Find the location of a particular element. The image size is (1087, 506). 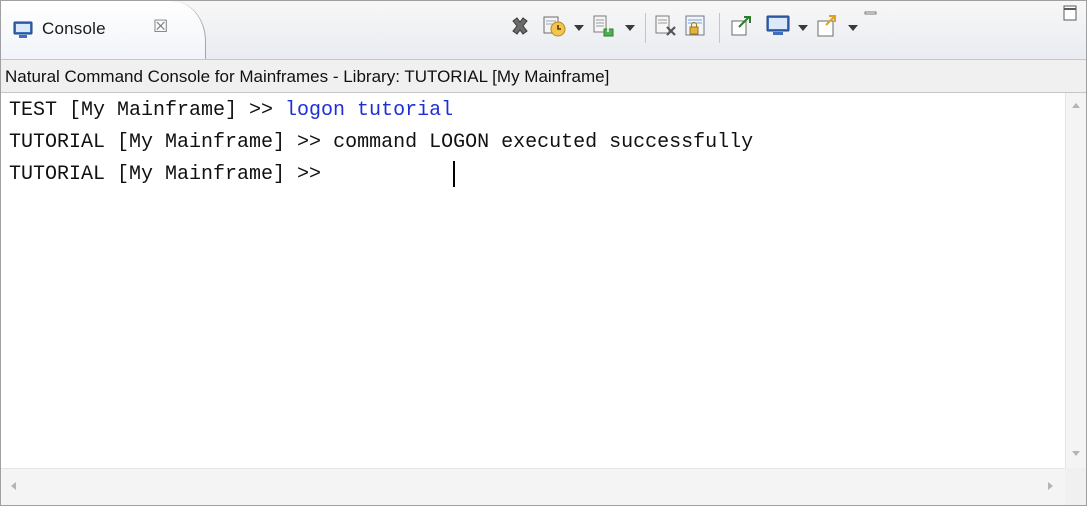

vertical-scrollbar is located at coordinates (1075, 280).